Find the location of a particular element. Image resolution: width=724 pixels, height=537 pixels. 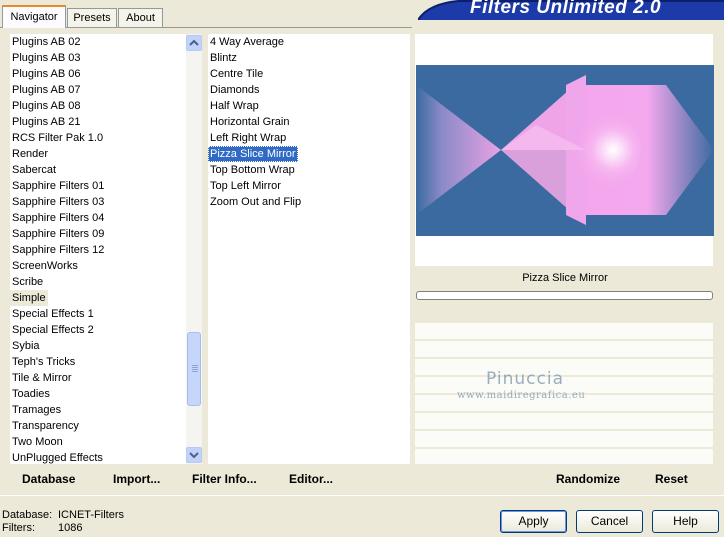

preview-filter-name: Pizza Slice Mirror is located at coordinates (565, 278).